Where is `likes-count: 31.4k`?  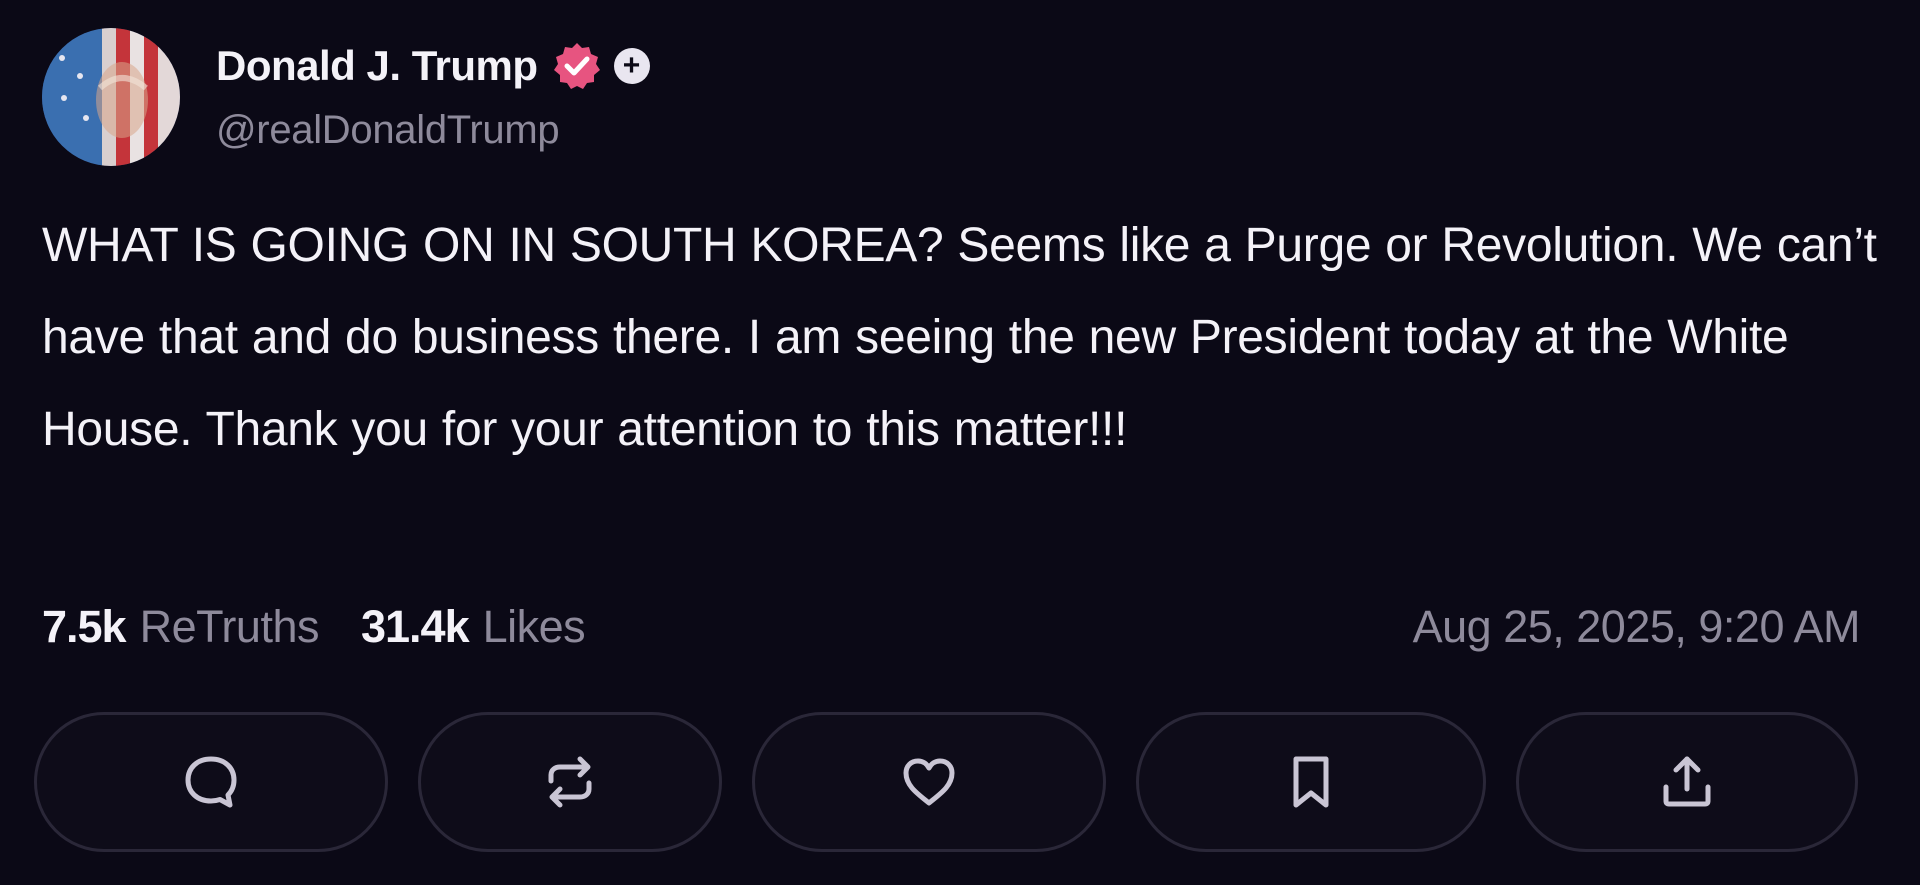 likes-count: 31.4k is located at coordinates (415, 626).